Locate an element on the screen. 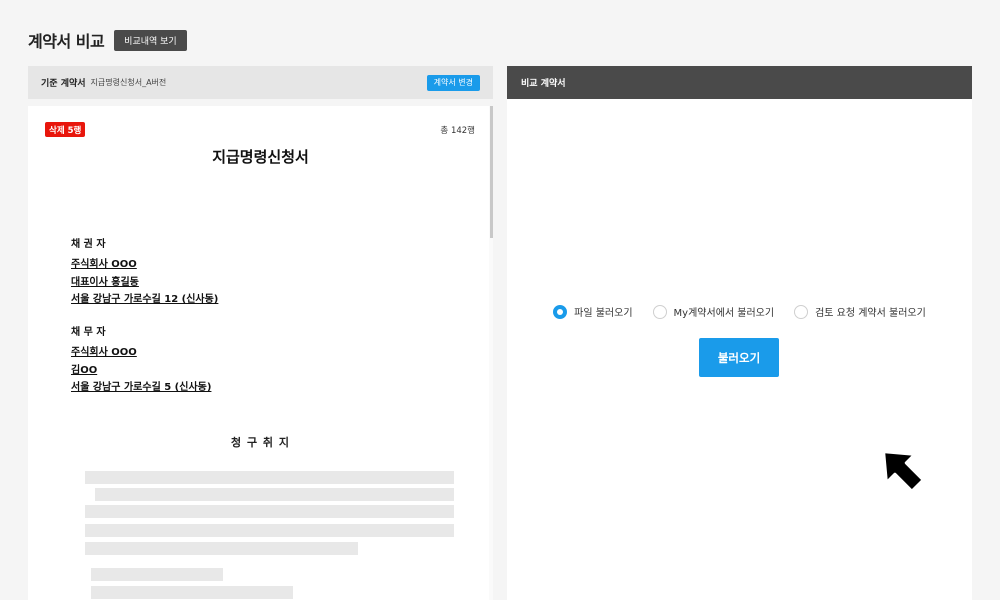  radio-load-my-contracts-label: My계약서에서 불러오기 is located at coordinates (724, 313).